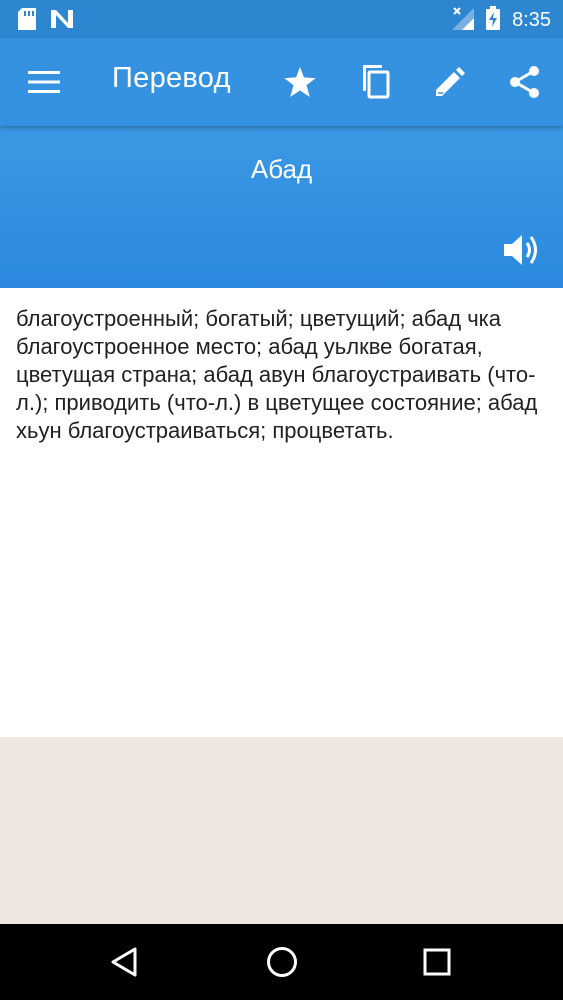 The width and height of the screenshot is (563, 1000). What do you see at coordinates (44, 82) in the screenshot?
I see `menu-icon` at bounding box center [44, 82].